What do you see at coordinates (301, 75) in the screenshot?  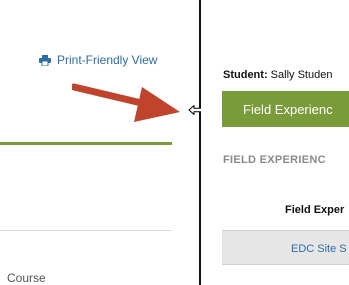 I see `student-name: Sally Studen` at bounding box center [301, 75].